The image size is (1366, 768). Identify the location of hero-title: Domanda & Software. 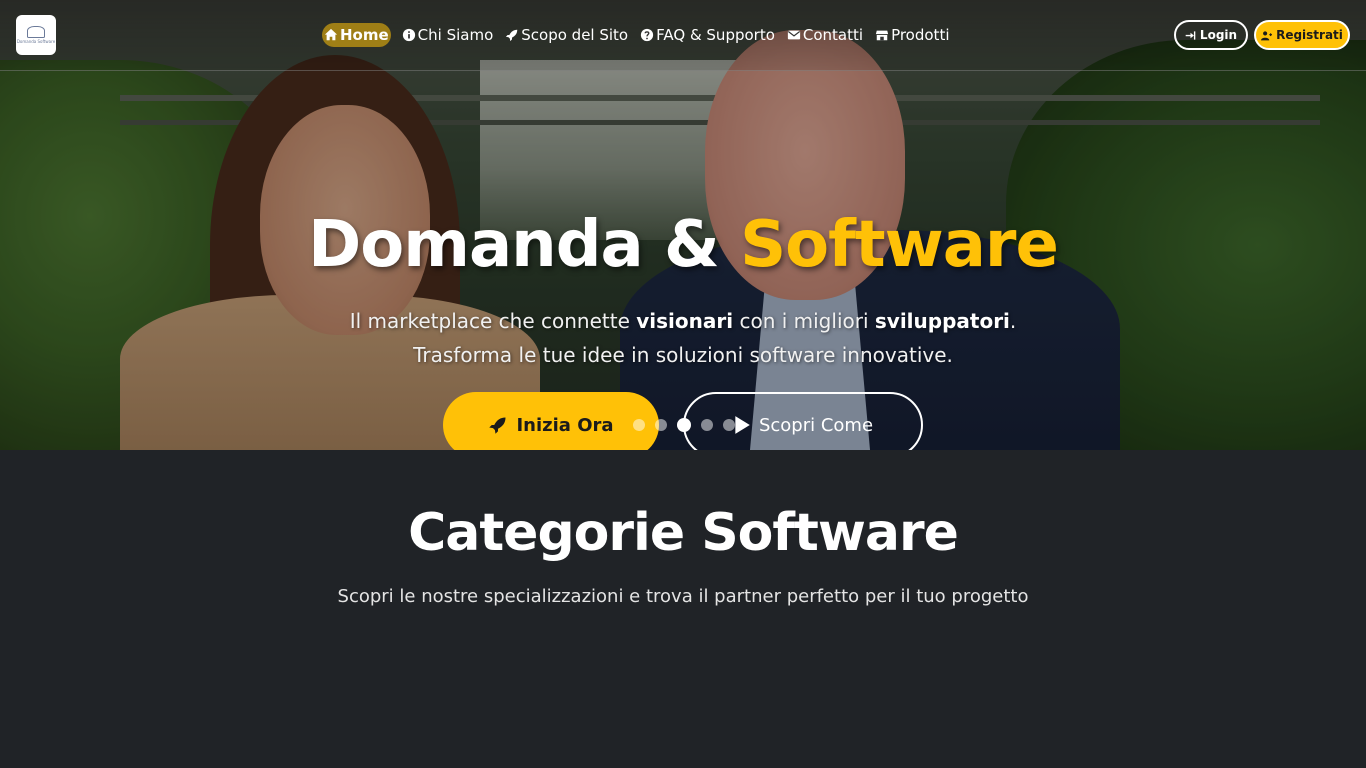
(683, 245).